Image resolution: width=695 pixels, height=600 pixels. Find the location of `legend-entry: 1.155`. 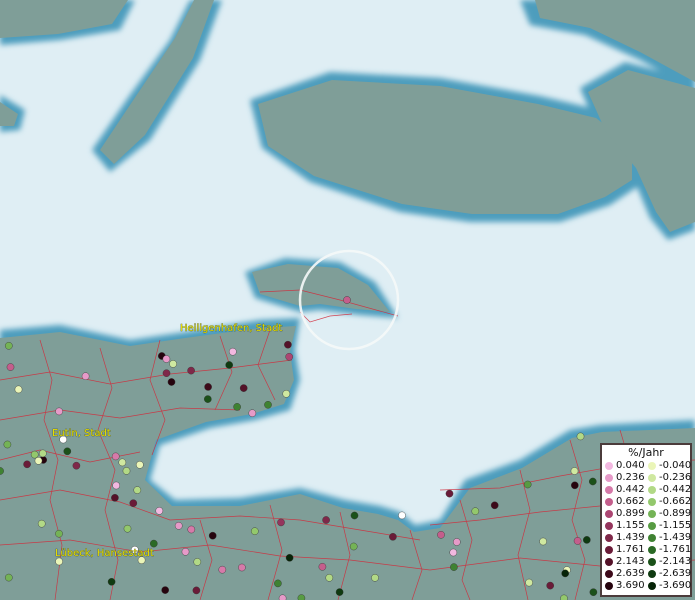

legend-entry: 1.155 is located at coordinates (623, 526).